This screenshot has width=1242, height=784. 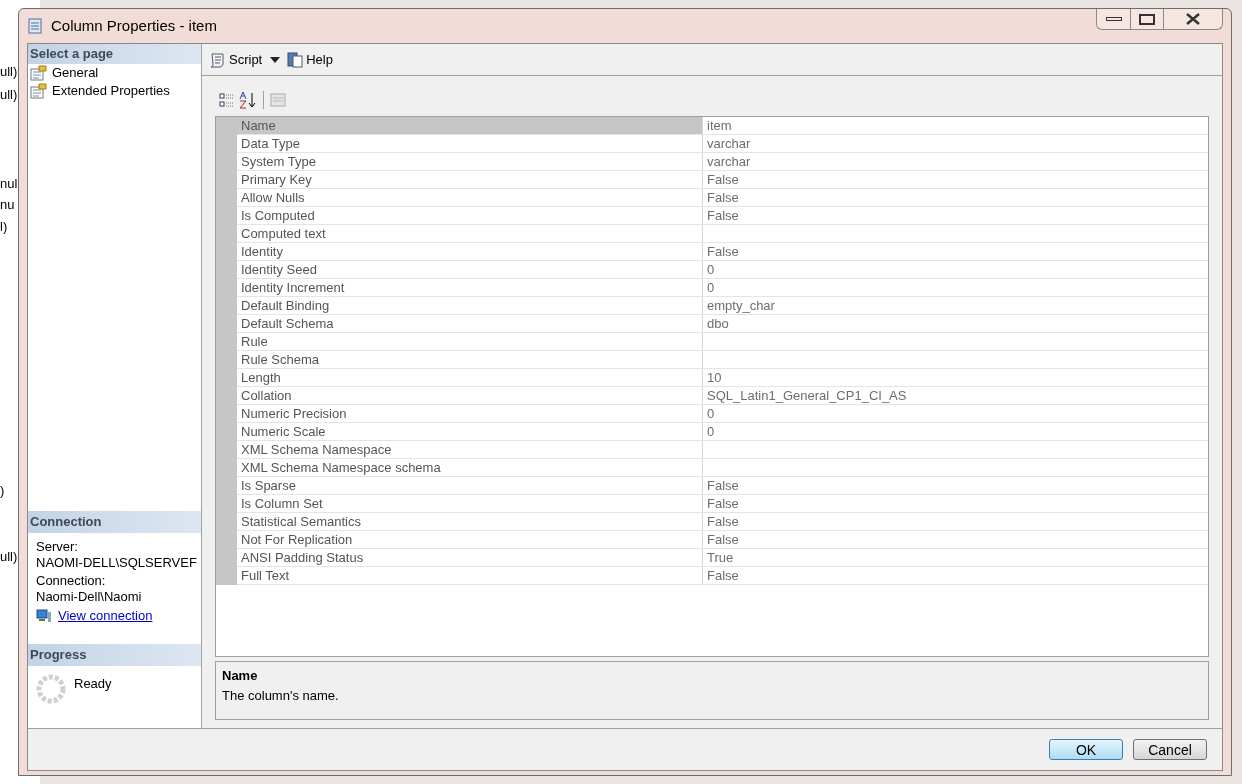 I want to click on property-pages-icon, so click(x=278, y=100).